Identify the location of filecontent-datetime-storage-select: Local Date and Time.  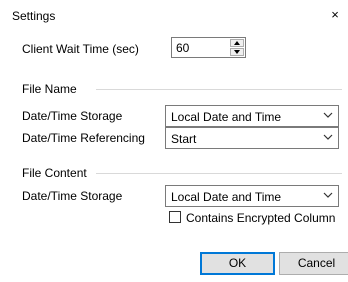
(252, 196).